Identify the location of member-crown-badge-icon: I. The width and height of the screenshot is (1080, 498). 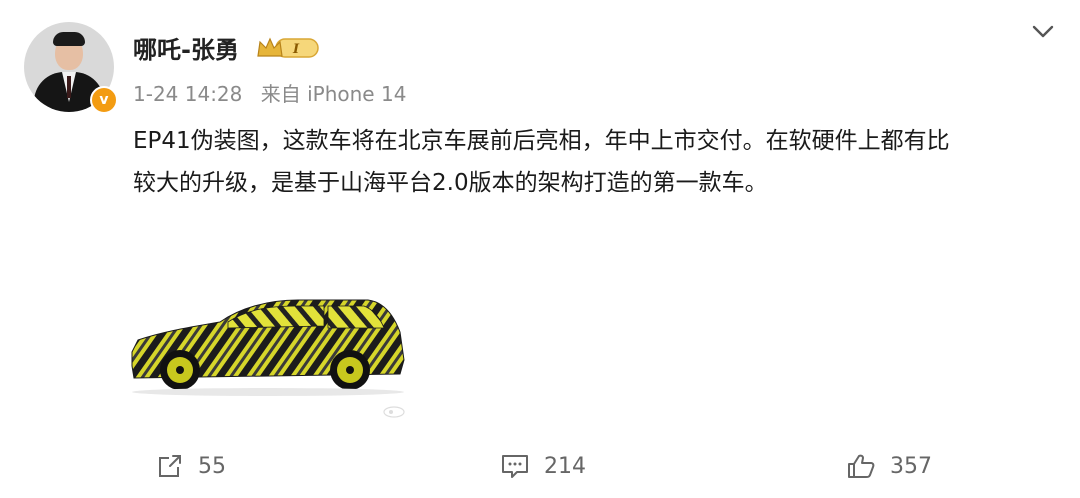
(288, 48).